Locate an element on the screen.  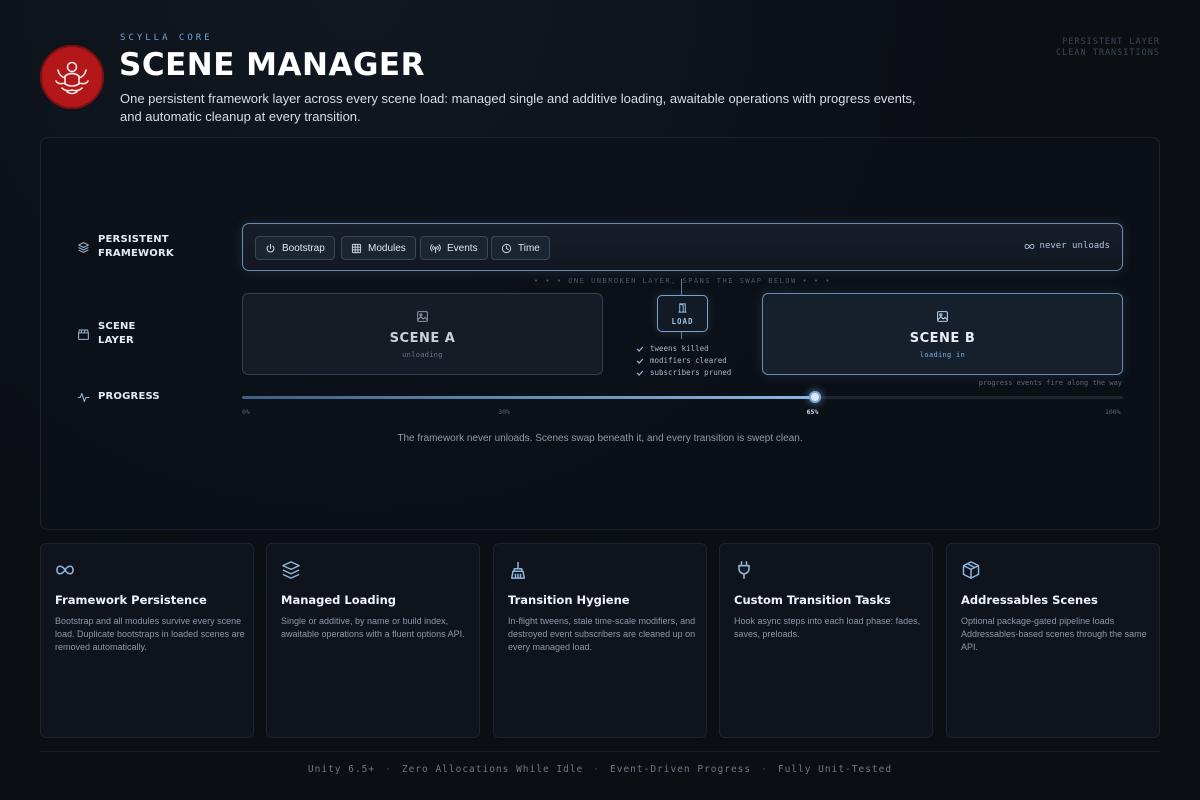
chip-events: Events is located at coordinates (454, 248).